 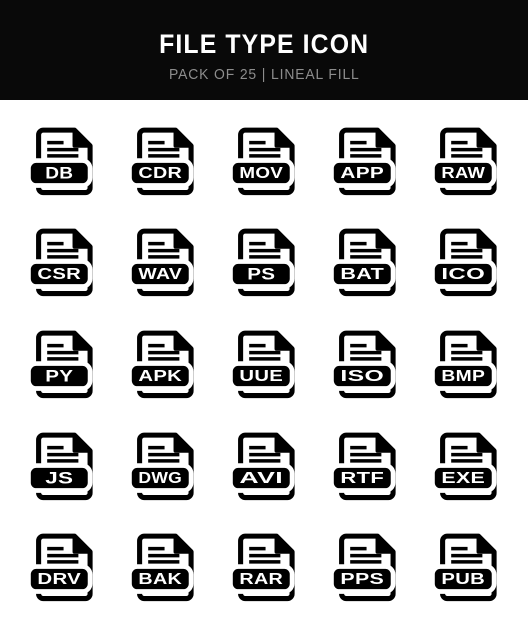 I want to click on extension-label: DWG, so click(x=161, y=478).